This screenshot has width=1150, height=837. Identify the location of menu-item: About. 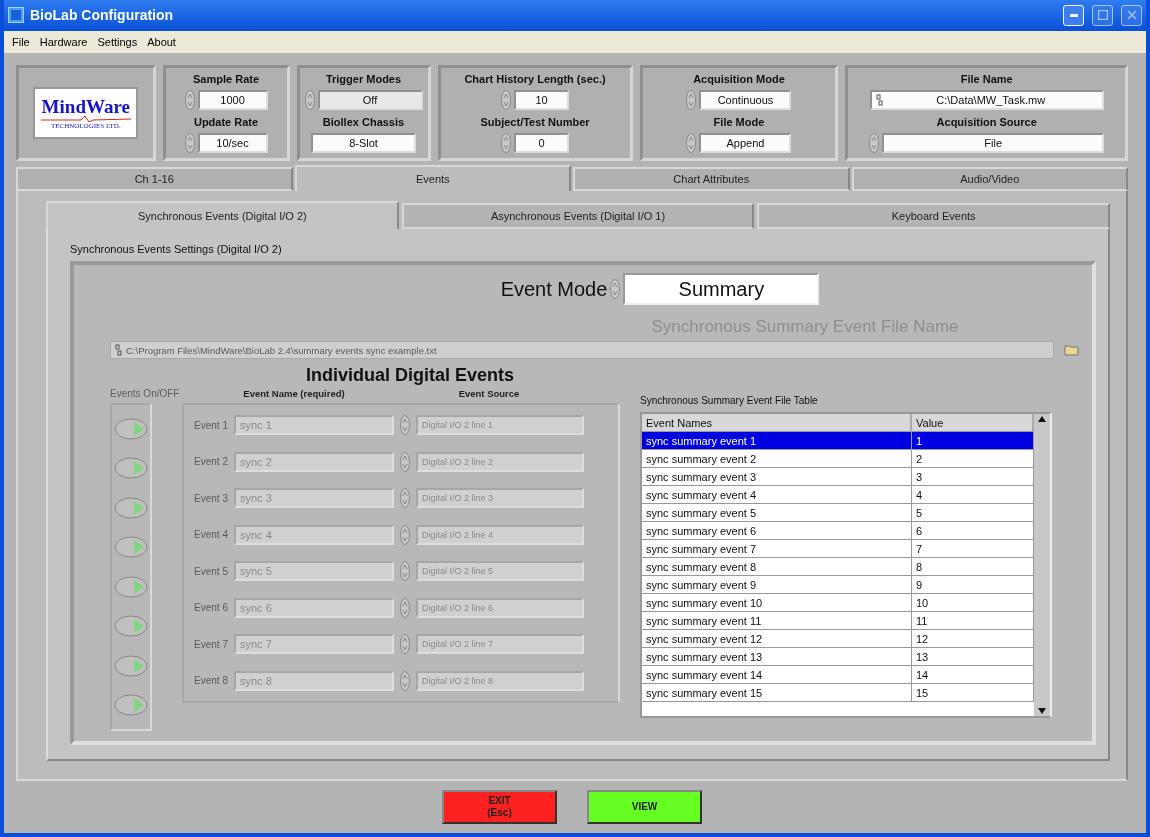
(161, 41).